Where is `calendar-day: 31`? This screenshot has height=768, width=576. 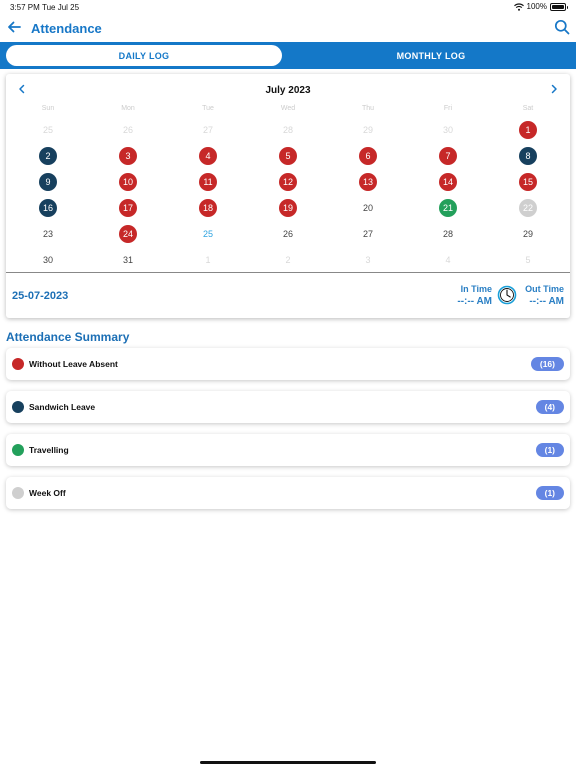 calendar-day: 31 is located at coordinates (128, 260).